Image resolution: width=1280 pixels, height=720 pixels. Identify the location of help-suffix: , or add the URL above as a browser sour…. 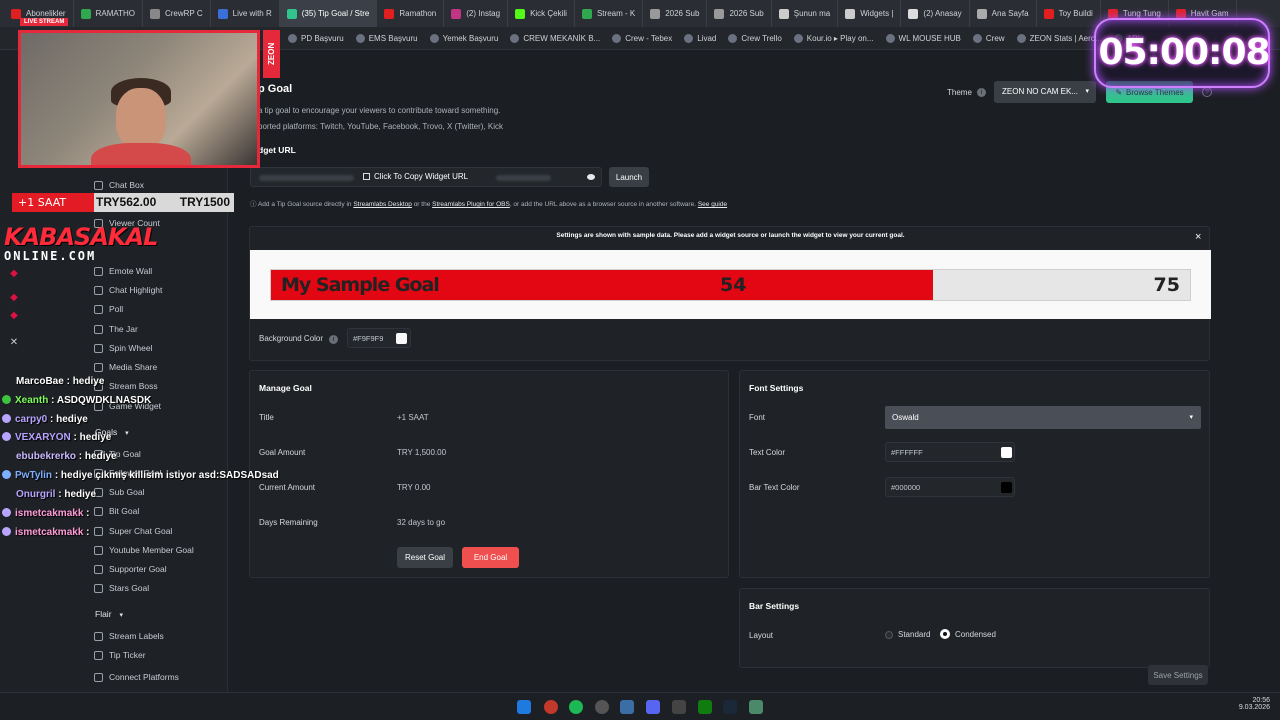
(603, 204).